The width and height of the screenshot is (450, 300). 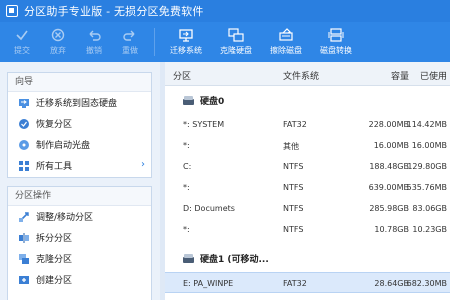 What do you see at coordinates (182, 75) in the screenshot?
I see `header-partition: 分区` at bounding box center [182, 75].